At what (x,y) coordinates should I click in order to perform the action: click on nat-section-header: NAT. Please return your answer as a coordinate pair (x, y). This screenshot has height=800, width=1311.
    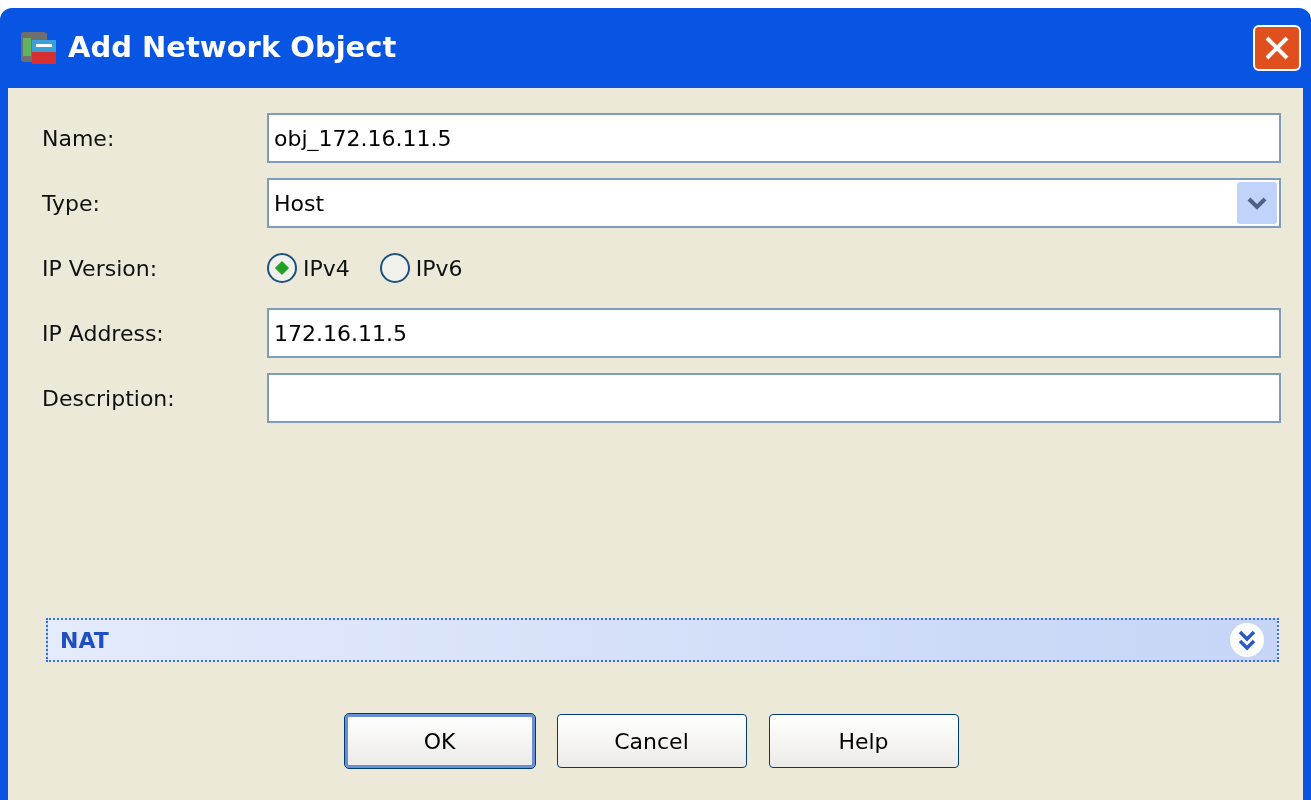
    Looking at the image, I should click on (662, 640).